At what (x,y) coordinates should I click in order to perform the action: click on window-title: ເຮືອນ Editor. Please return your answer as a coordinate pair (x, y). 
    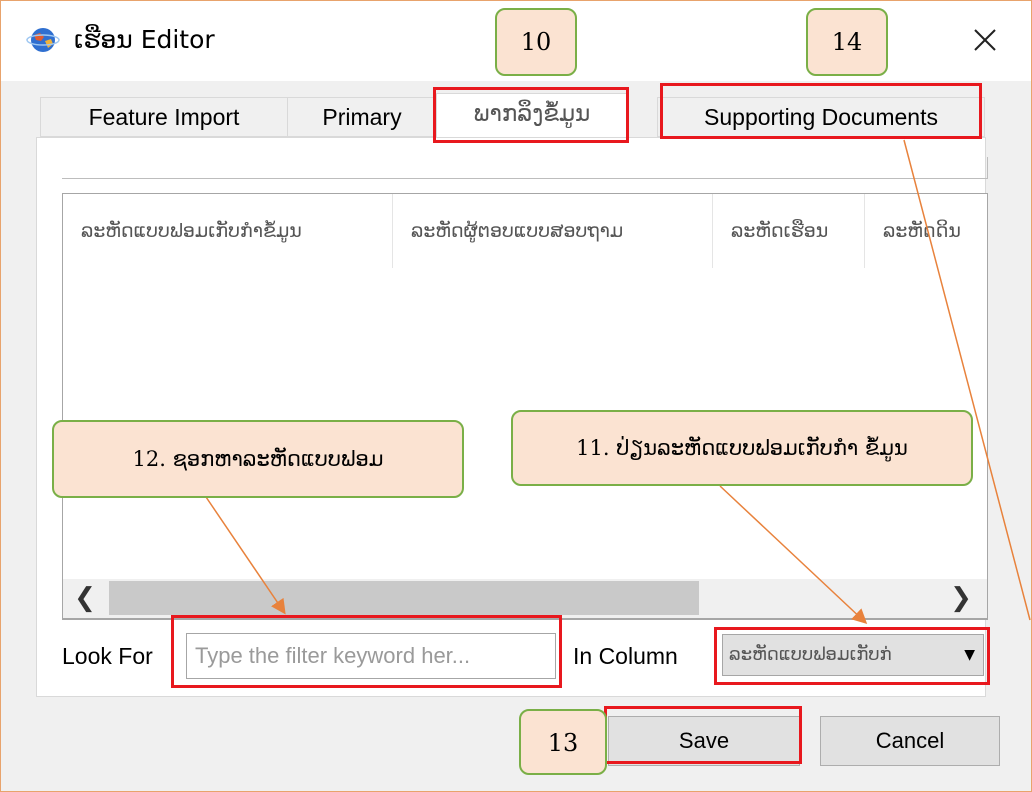
    Looking at the image, I should click on (144, 39).